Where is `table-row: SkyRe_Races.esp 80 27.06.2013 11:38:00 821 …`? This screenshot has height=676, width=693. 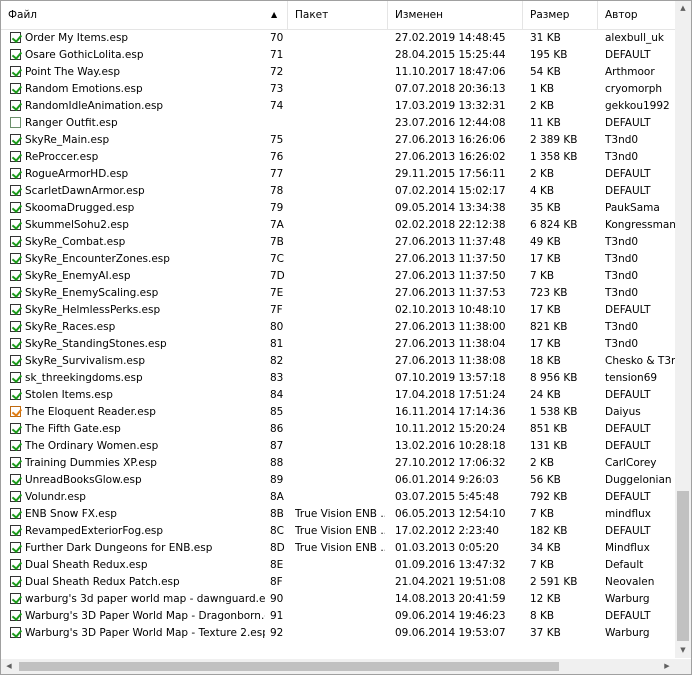
table-row: SkyRe_Races.esp 80 27.06.2013 11:38:00 821 … is located at coordinates (338, 327).